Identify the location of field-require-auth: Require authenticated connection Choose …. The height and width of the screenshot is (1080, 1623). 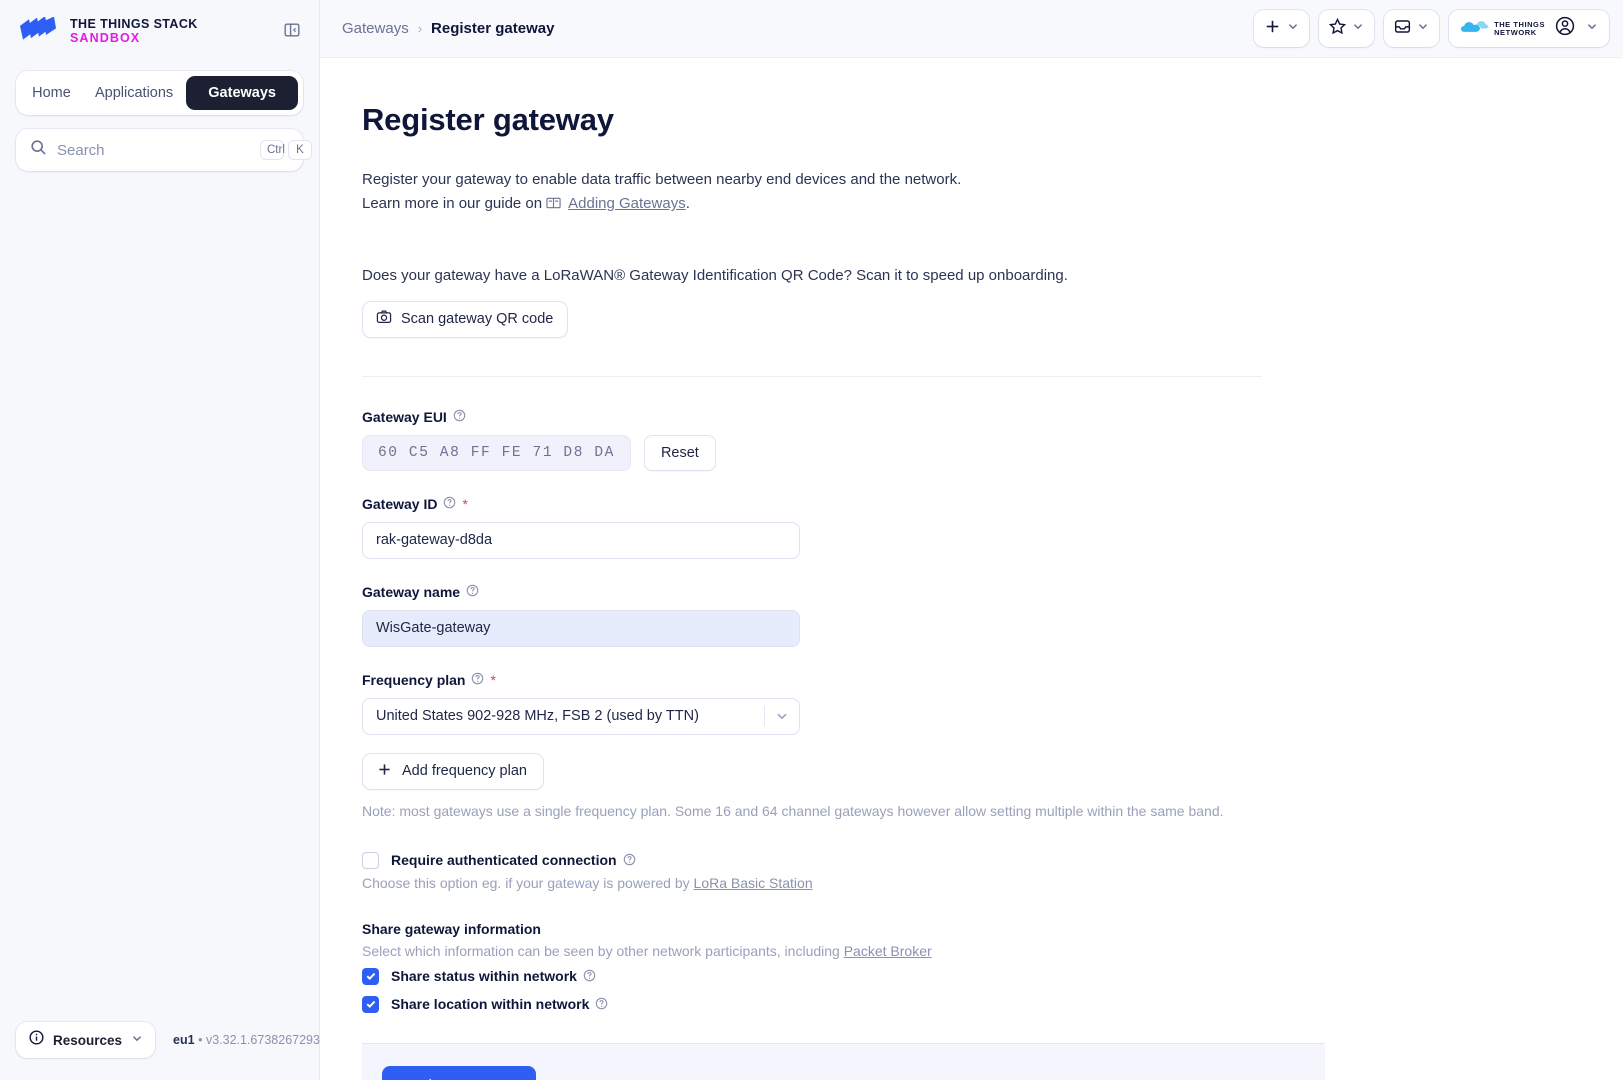
(992, 871).